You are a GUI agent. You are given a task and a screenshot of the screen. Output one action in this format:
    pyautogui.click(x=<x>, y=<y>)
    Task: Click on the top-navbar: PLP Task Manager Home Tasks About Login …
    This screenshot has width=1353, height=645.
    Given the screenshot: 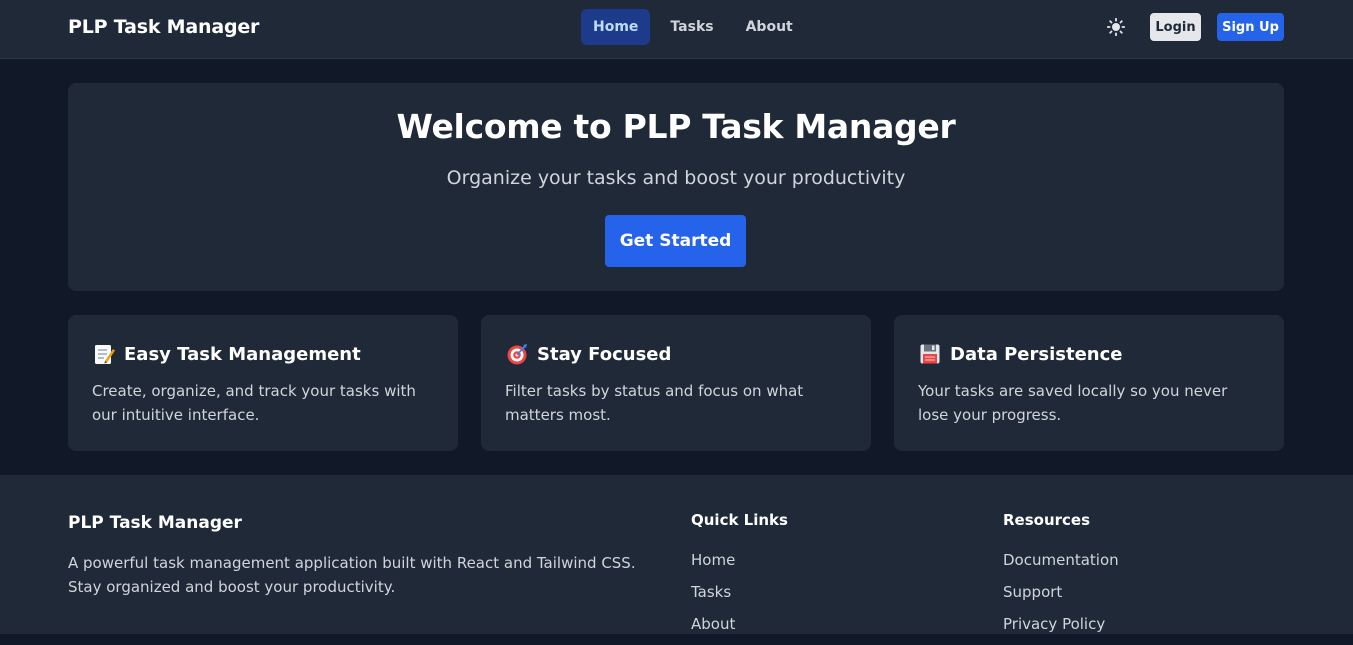 What is the action you would take?
    pyautogui.click(x=676, y=29)
    